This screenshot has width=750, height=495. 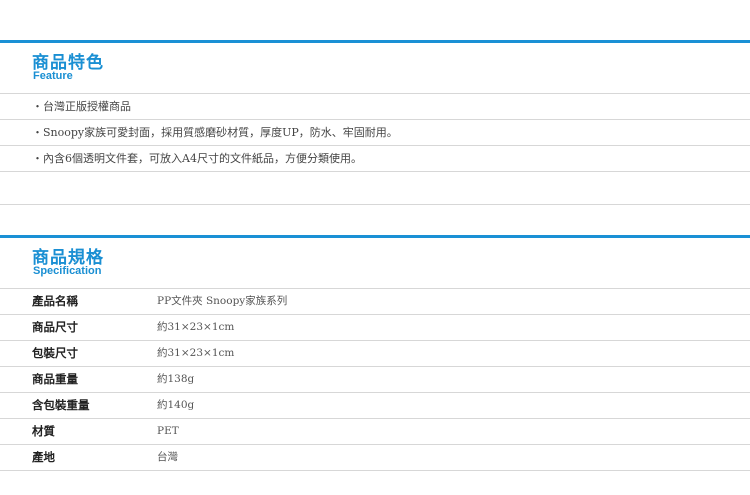 What do you see at coordinates (375, 328) in the screenshot?
I see `spec-row-product-size: 商品尺寸 約31×23×1cm` at bounding box center [375, 328].